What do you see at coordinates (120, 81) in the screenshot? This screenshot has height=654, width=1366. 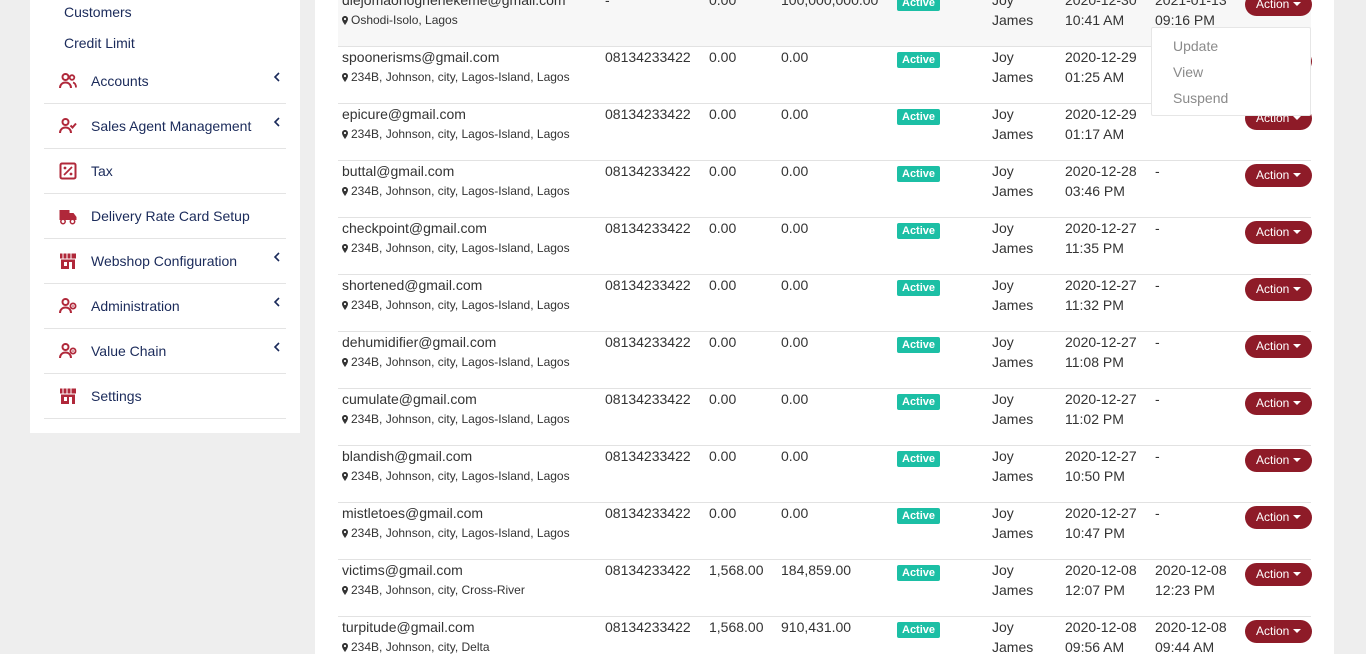 I see `sidebar-item-label: Accounts` at bounding box center [120, 81].